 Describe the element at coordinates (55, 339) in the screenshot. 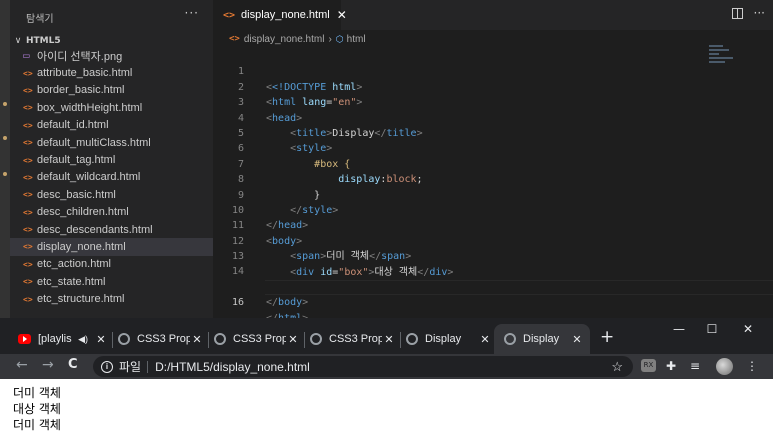

I see `browser-tab-label: [playlis` at that location.